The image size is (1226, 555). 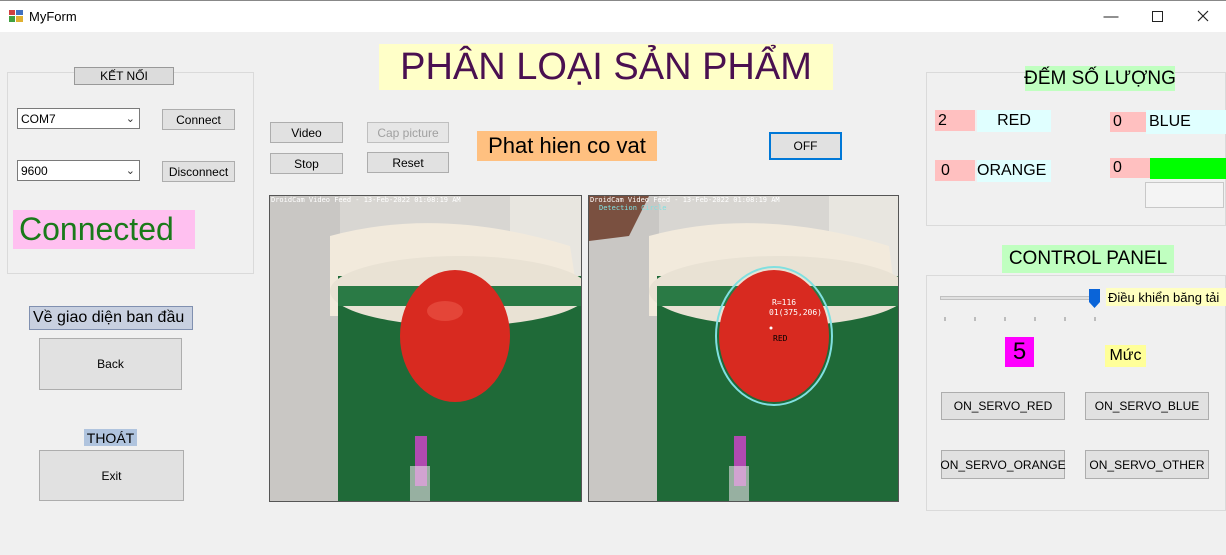 I want to click on blue-label: BLUE, so click(x=1186, y=122).